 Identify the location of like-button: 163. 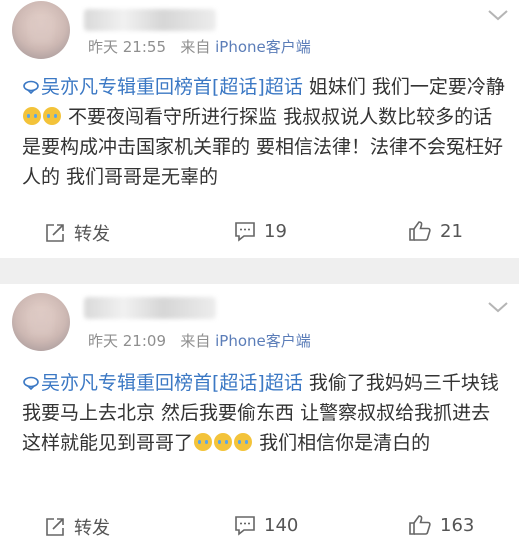
(441, 525).